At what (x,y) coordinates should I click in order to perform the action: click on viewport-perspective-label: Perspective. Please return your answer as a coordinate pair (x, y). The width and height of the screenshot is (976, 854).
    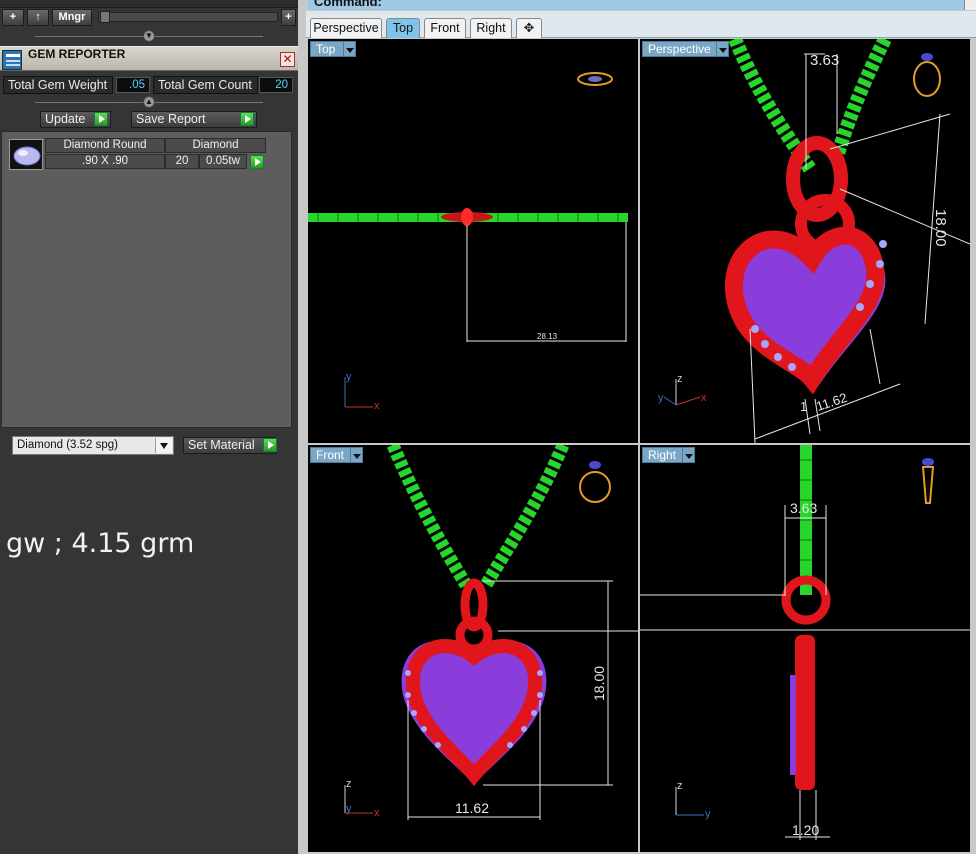
    Looking at the image, I should click on (682, 49).